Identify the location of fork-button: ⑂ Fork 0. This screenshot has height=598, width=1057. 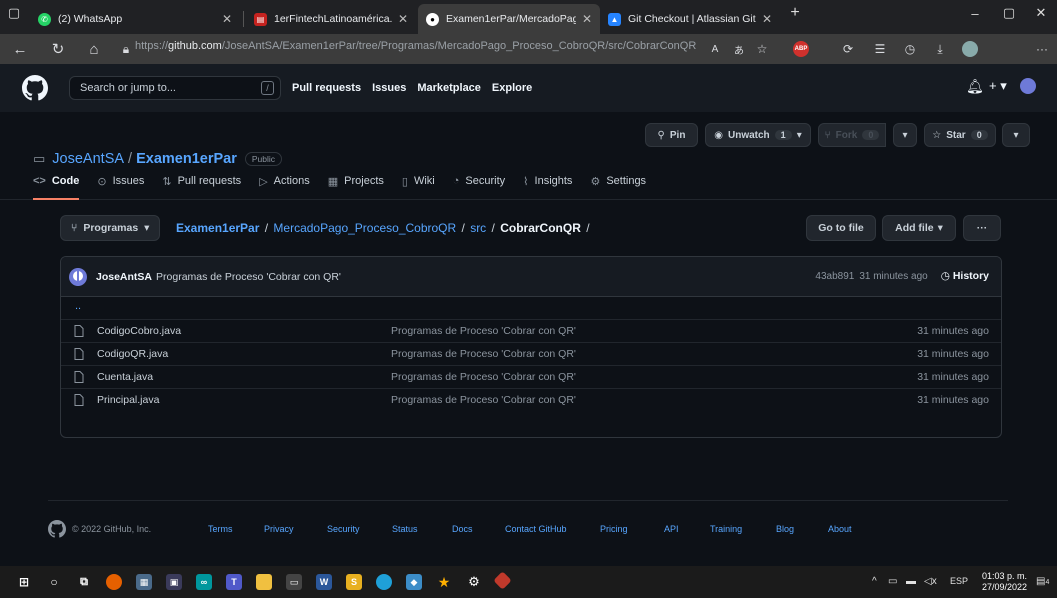
(852, 135).